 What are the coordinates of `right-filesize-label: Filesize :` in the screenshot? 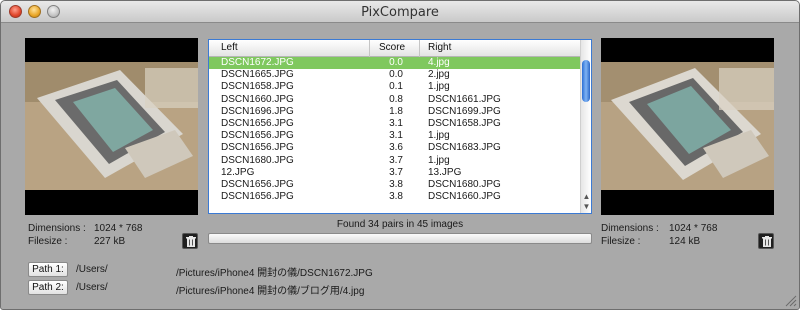 It's located at (621, 241).